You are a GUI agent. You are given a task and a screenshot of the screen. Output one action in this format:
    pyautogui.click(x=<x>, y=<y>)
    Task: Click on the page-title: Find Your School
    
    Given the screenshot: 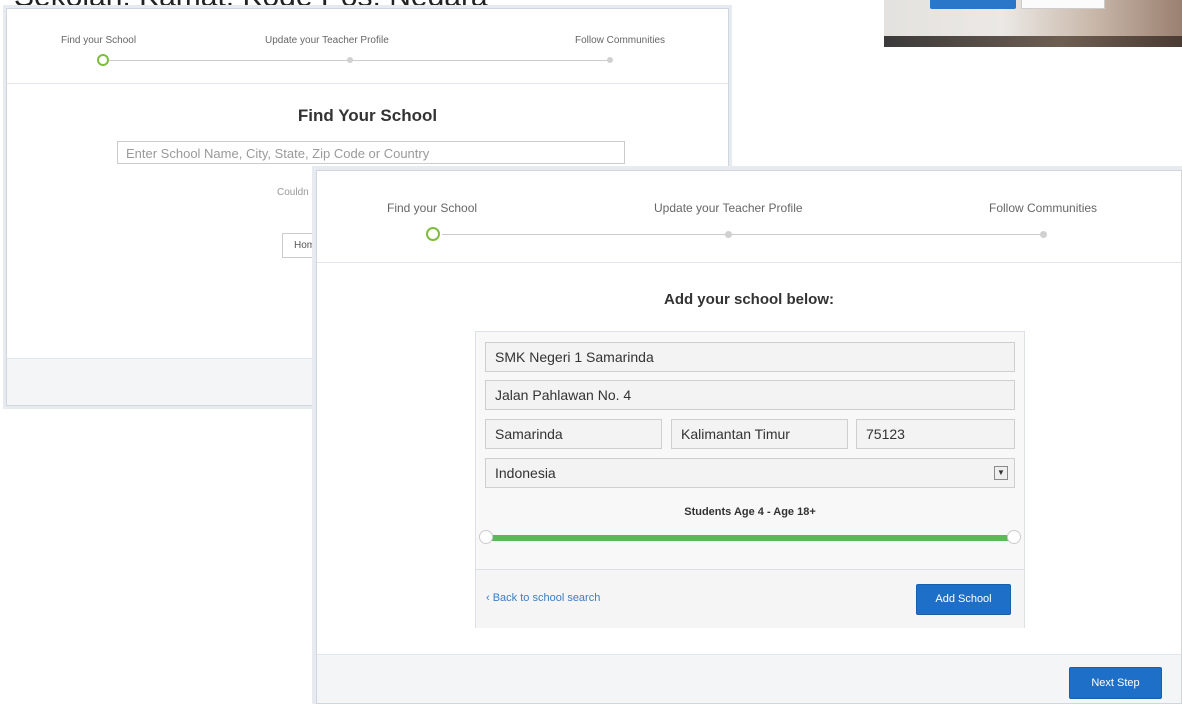 What is the action you would take?
    pyautogui.click(x=367, y=115)
    